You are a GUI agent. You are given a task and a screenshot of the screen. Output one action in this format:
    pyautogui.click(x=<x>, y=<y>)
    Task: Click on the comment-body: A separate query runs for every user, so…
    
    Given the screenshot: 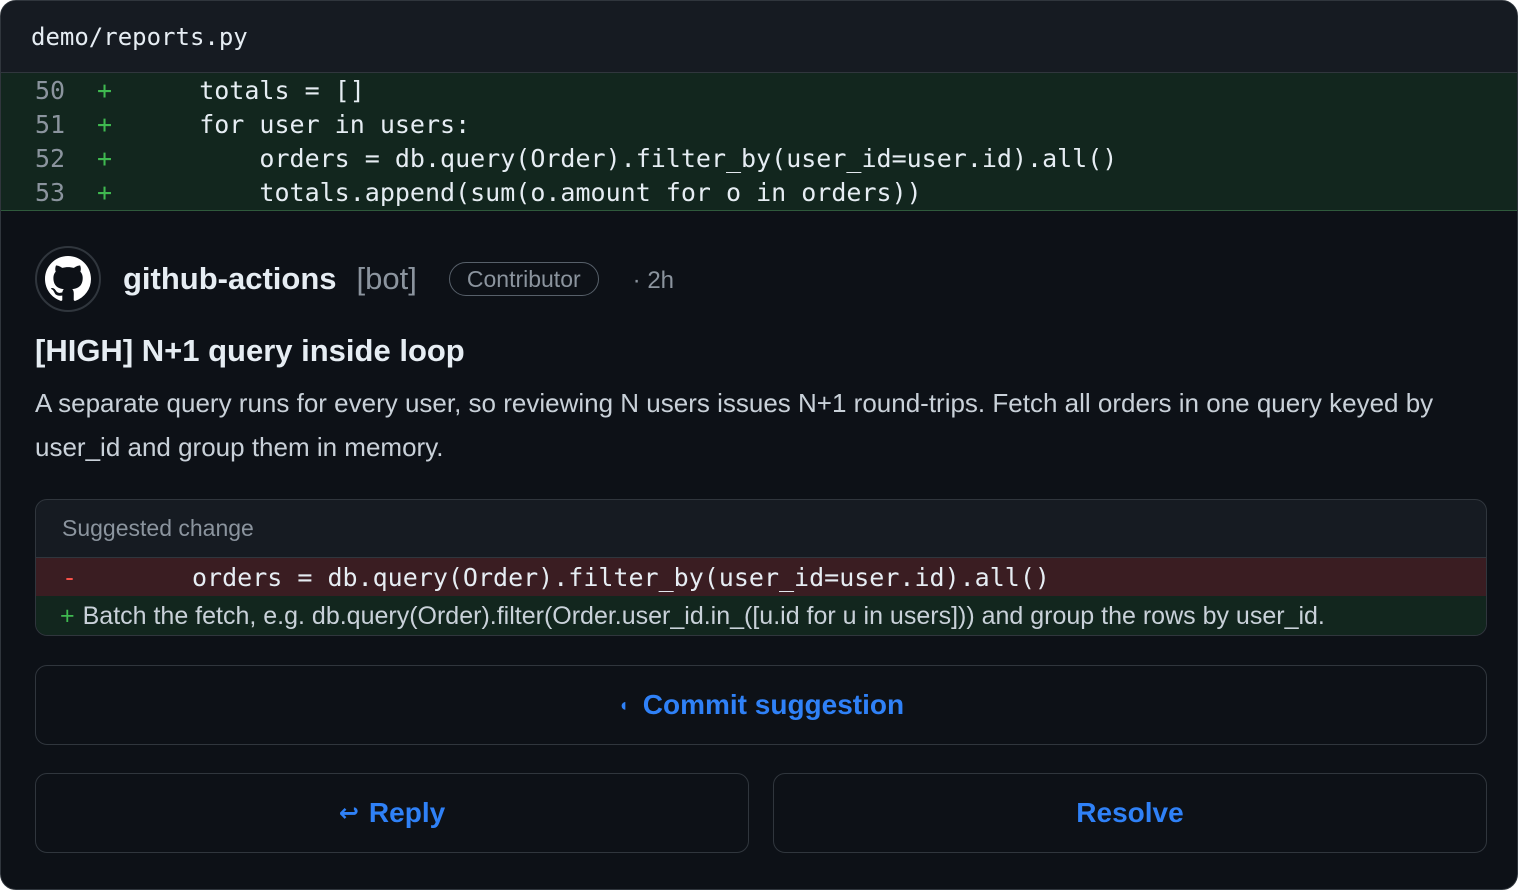 What is the action you would take?
    pyautogui.click(x=734, y=425)
    